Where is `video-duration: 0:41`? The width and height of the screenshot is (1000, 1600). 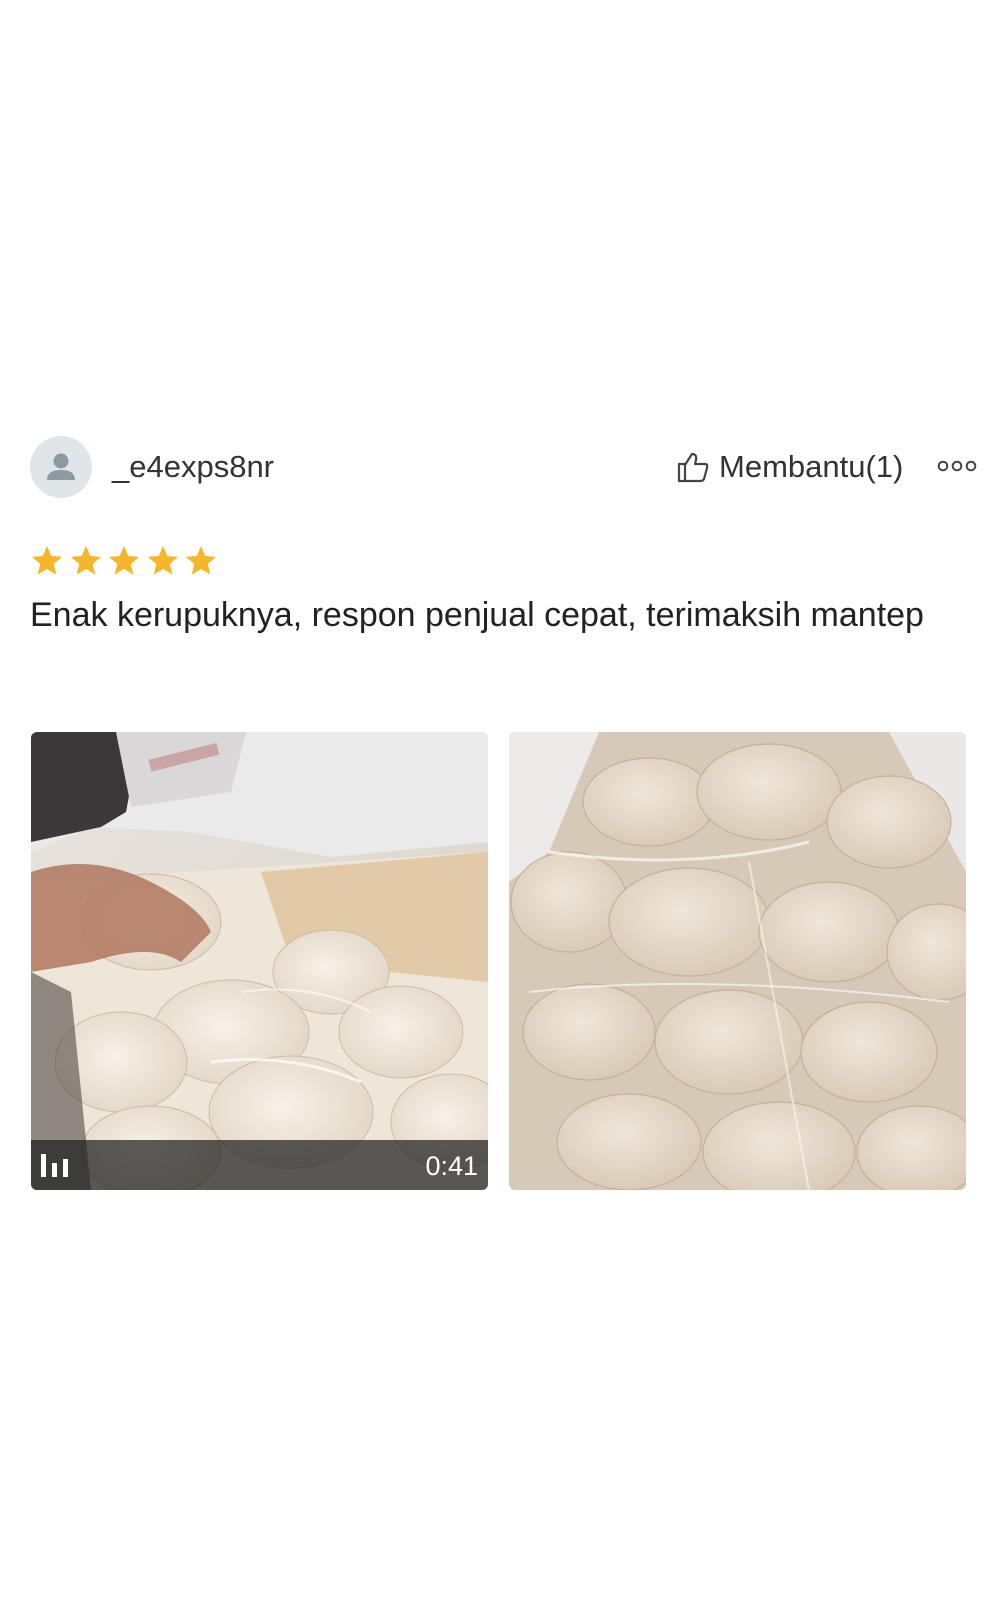 video-duration: 0:41 is located at coordinates (451, 1166).